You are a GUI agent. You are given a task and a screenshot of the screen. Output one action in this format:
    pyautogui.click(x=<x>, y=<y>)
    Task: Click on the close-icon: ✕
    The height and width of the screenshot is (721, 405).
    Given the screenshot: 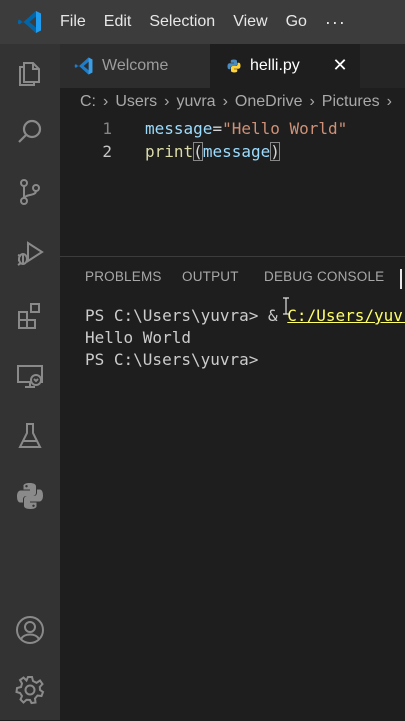 What is the action you would take?
    pyautogui.click(x=340, y=65)
    